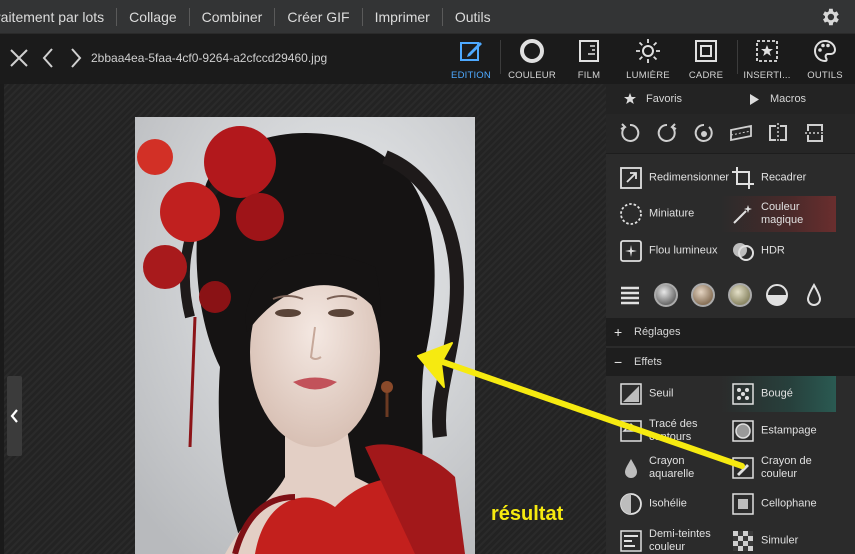 Image resolution: width=855 pixels, height=554 pixels. What do you see at coordinates (631, 504) in the screenshot?
I see `posterize-icon` at bounding box center [631, 504].